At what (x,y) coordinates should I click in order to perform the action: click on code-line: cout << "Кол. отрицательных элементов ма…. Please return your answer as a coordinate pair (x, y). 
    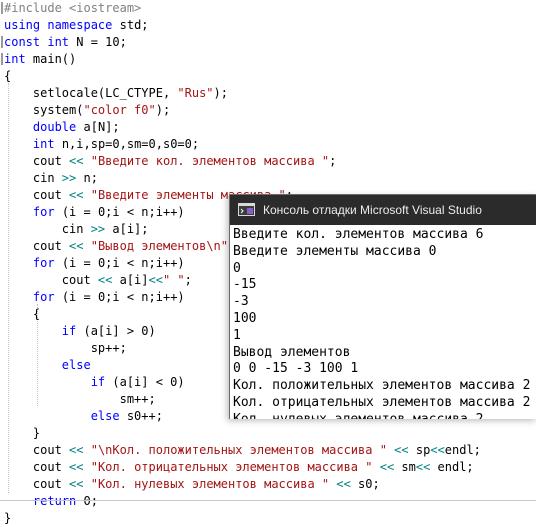
    Looking at the image, I should click on (239, 467).